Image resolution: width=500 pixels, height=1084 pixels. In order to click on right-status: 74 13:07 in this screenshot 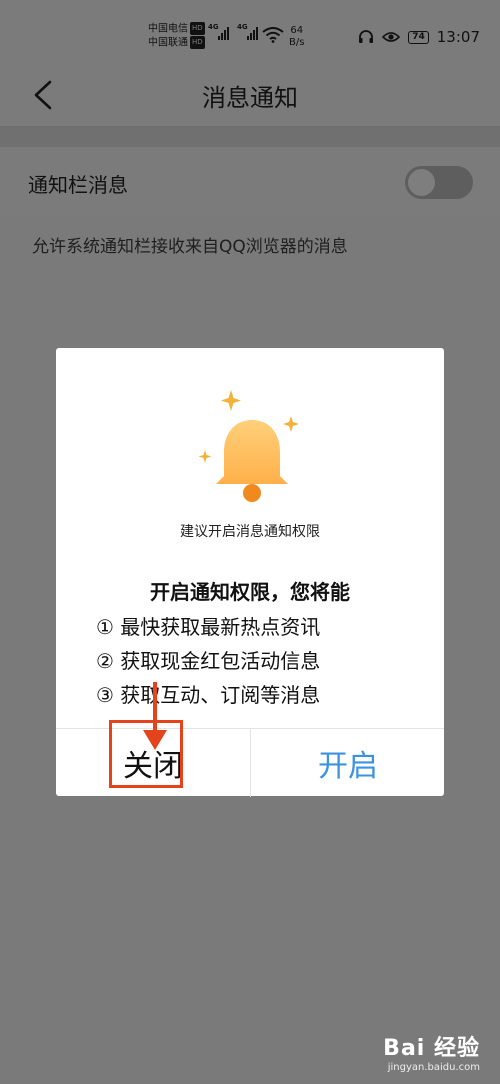, I will do `click(419, 37)`.